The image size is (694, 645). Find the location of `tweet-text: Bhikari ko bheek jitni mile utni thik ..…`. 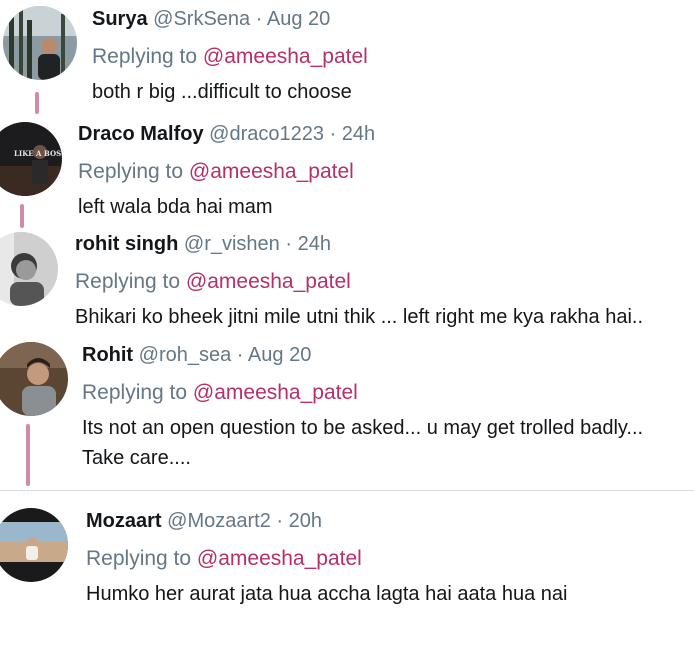

tweet-text: Bhikari ko bheek jitni mile utni thik ..… is located at coordinates (359, 317).